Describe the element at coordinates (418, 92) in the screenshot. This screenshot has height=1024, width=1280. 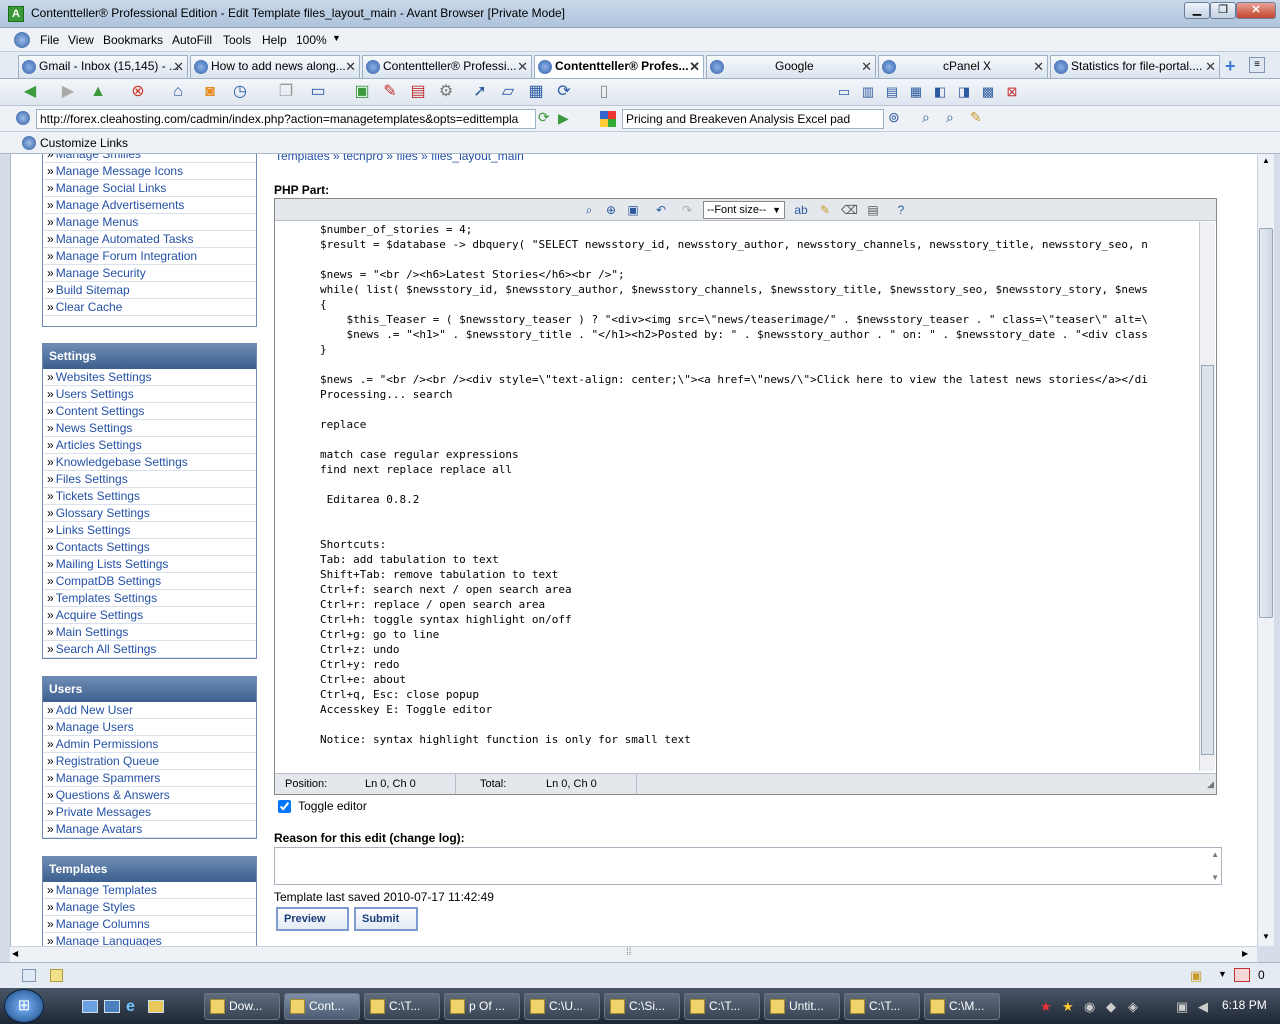
I see `popup-icon: ▤` at that location.